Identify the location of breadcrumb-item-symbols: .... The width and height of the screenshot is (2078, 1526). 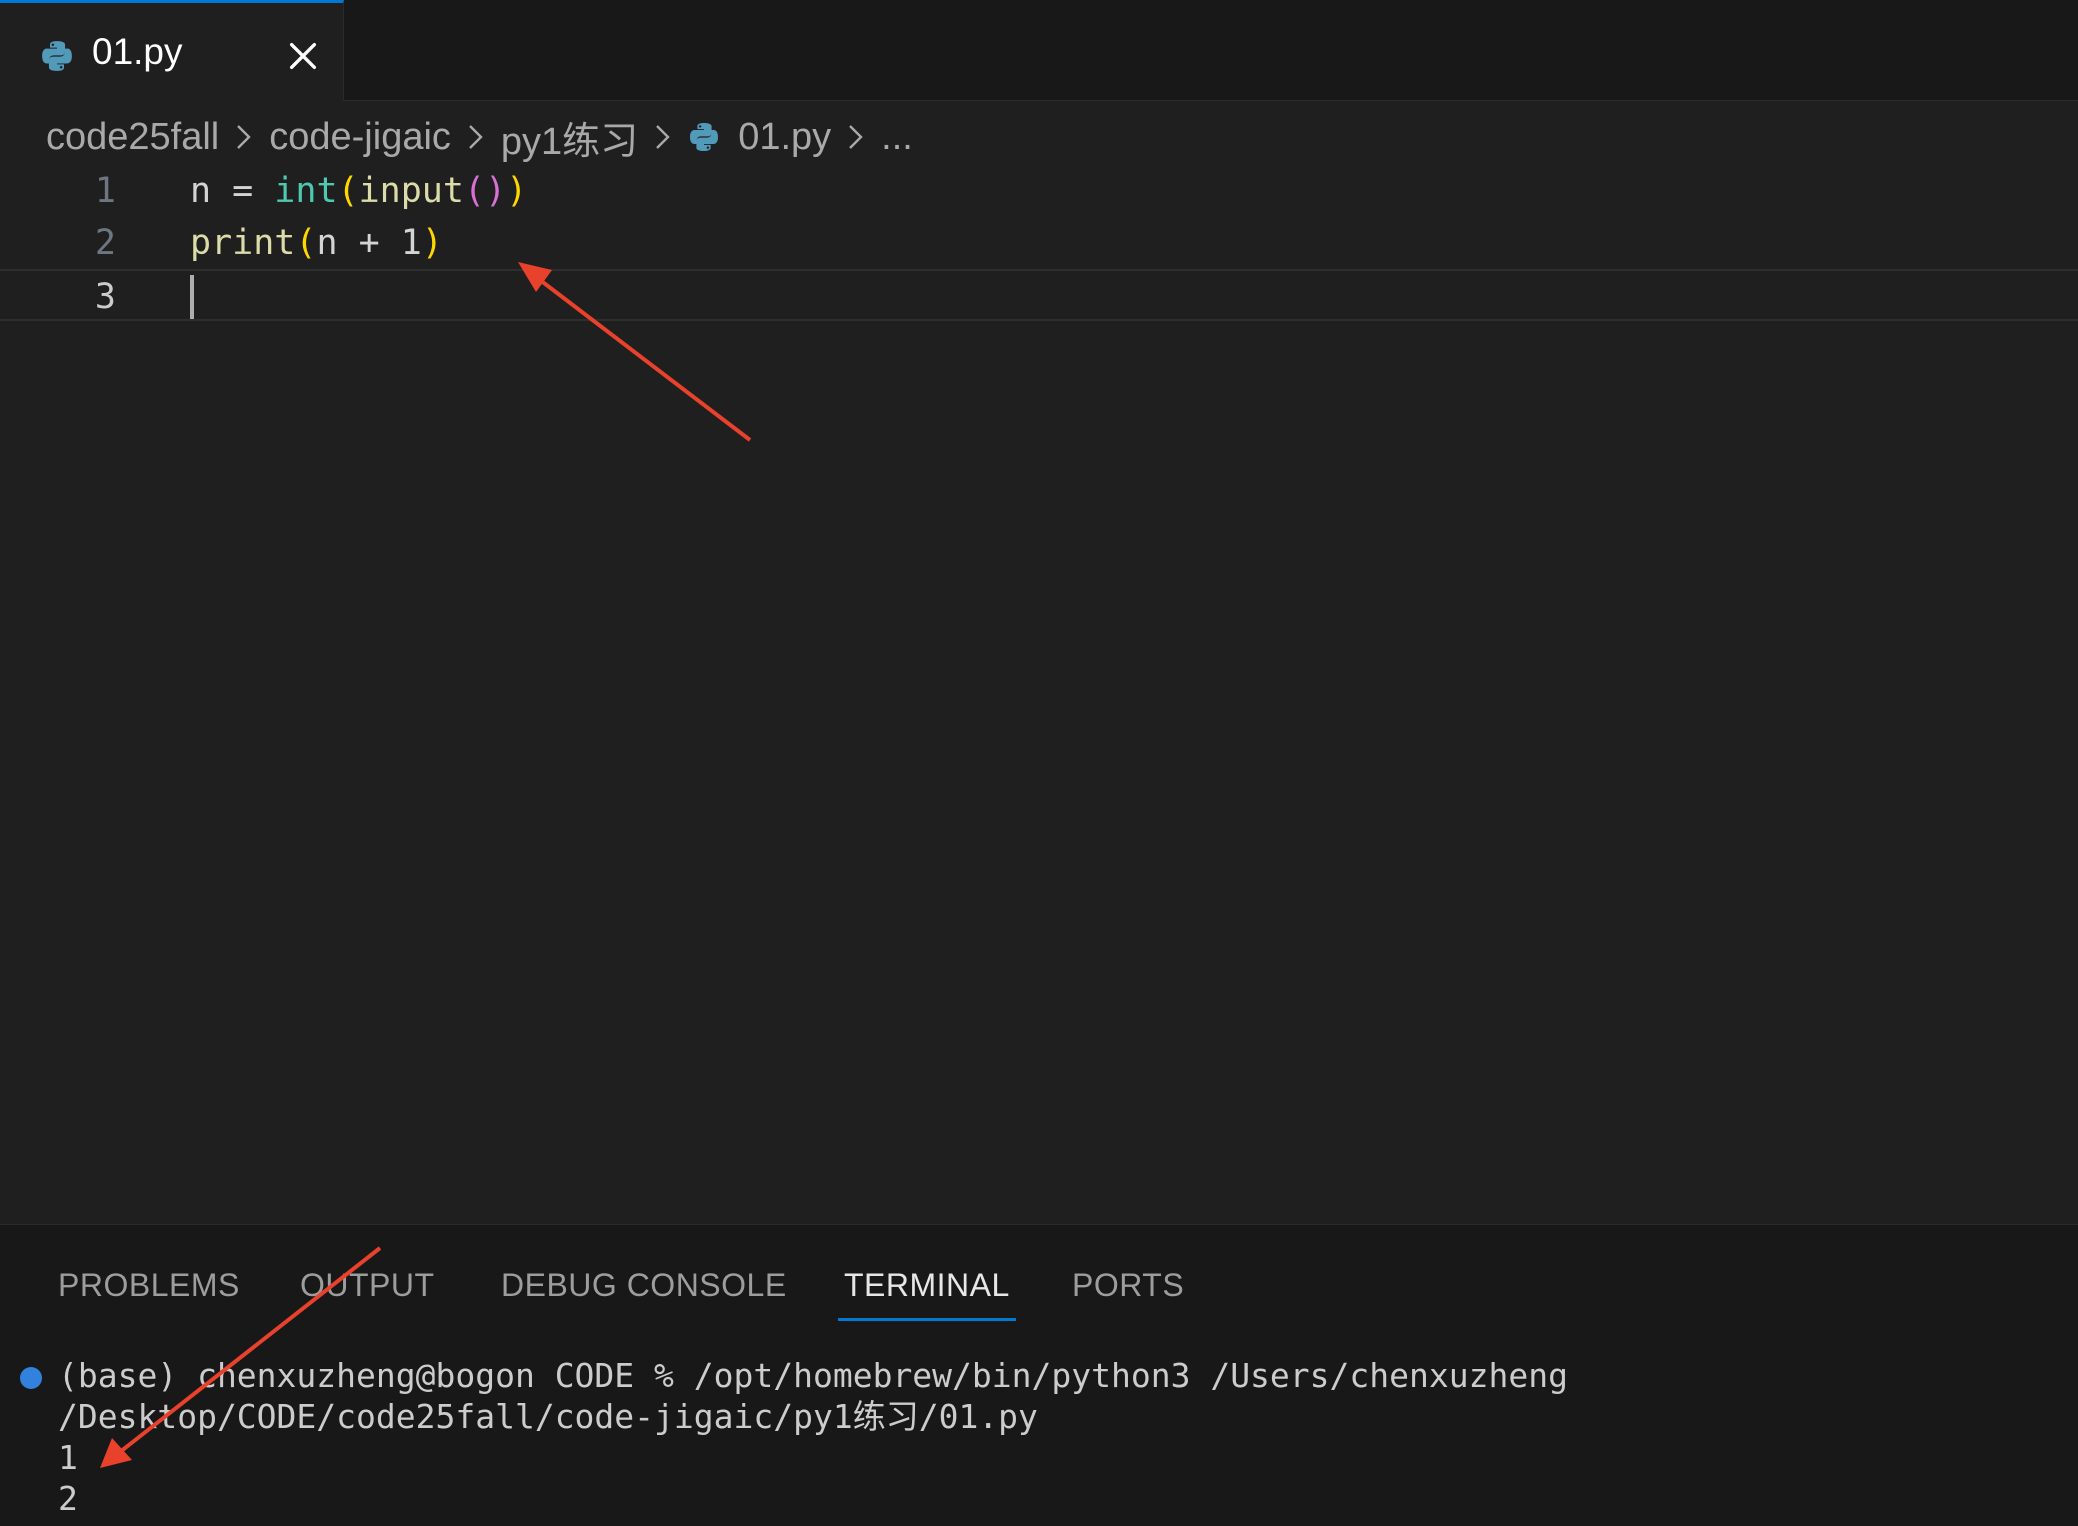
(897, 137).